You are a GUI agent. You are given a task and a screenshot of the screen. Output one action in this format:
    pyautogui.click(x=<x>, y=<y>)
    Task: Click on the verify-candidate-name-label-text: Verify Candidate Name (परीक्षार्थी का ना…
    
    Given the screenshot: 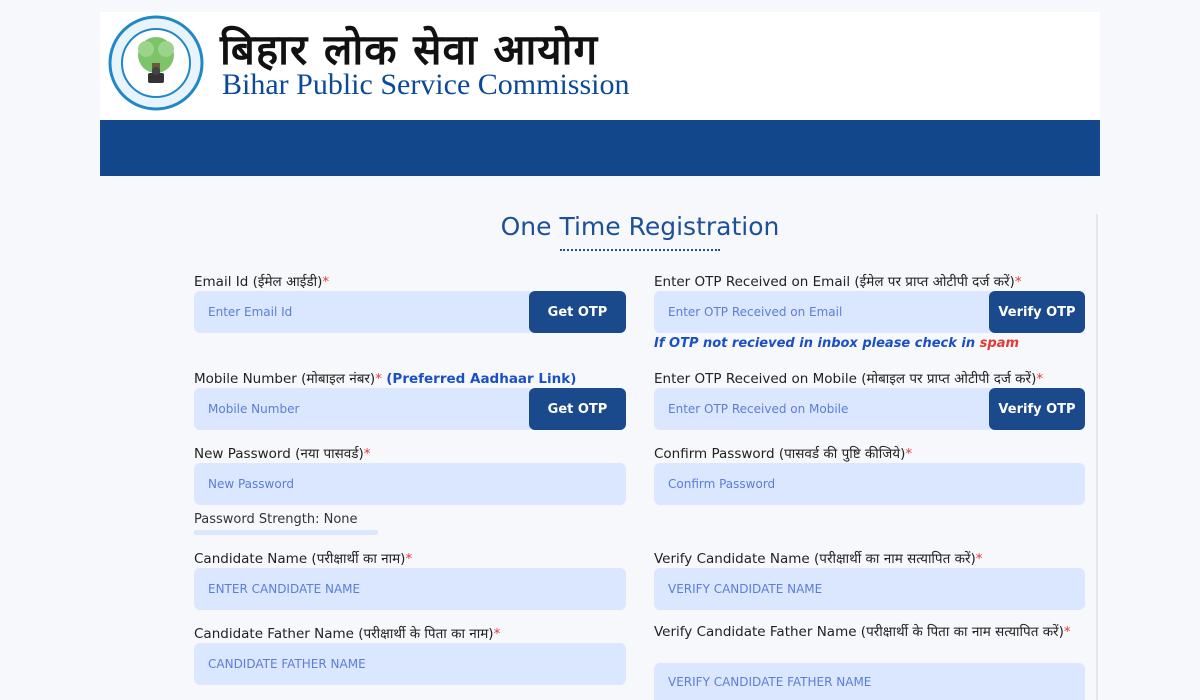 What is the action you would take?
    pyautogui.click(x=815, y=559)
    